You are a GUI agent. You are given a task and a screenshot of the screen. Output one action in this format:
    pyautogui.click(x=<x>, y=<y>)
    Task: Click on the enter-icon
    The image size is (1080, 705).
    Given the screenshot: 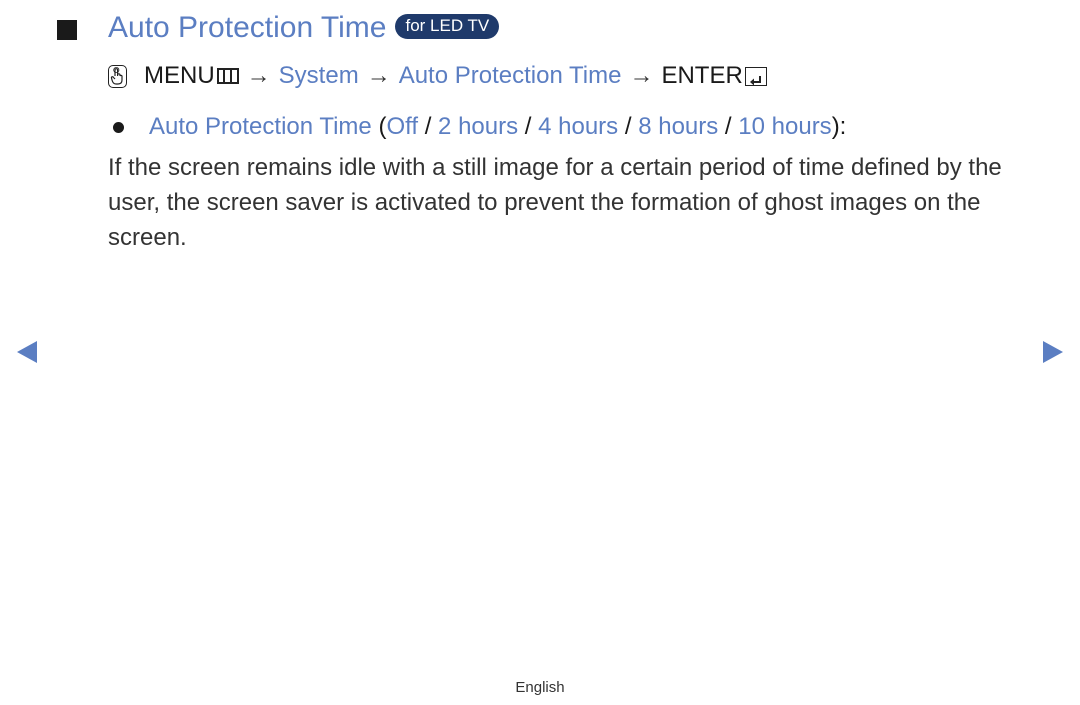 What is the action you would take?
    pyautogui.click(x=755, y=76)
    